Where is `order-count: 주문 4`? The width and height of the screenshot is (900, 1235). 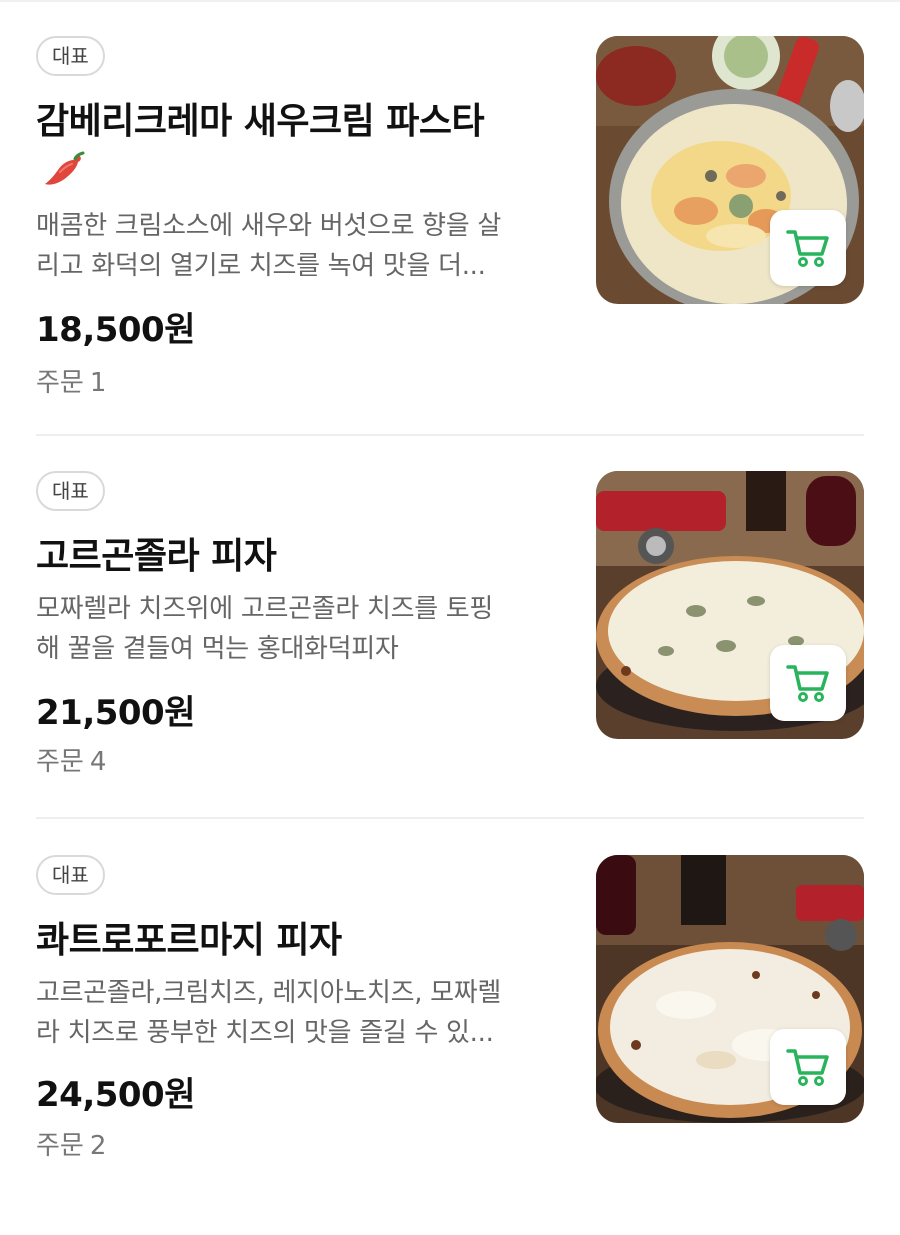 order-count: 주문 4 is located at coordinates (71, 762).